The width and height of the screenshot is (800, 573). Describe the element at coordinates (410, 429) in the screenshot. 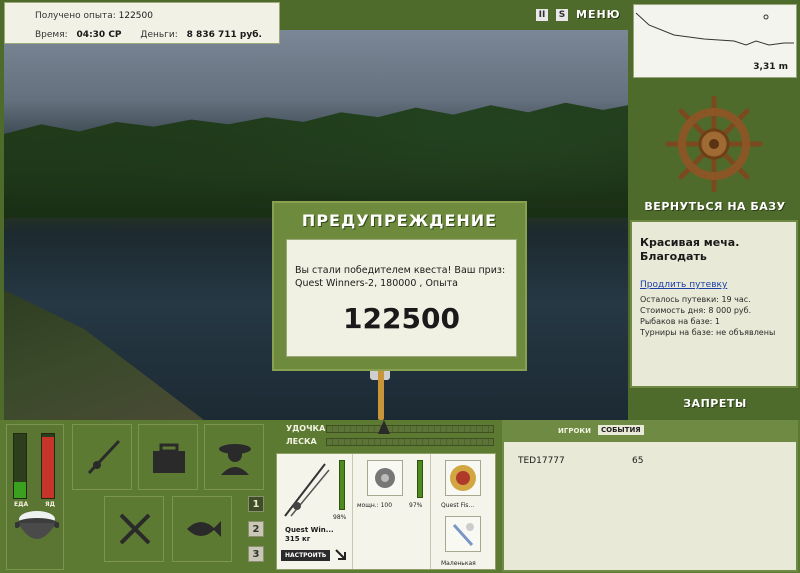

I see `rod-tension-gauge` at that location.